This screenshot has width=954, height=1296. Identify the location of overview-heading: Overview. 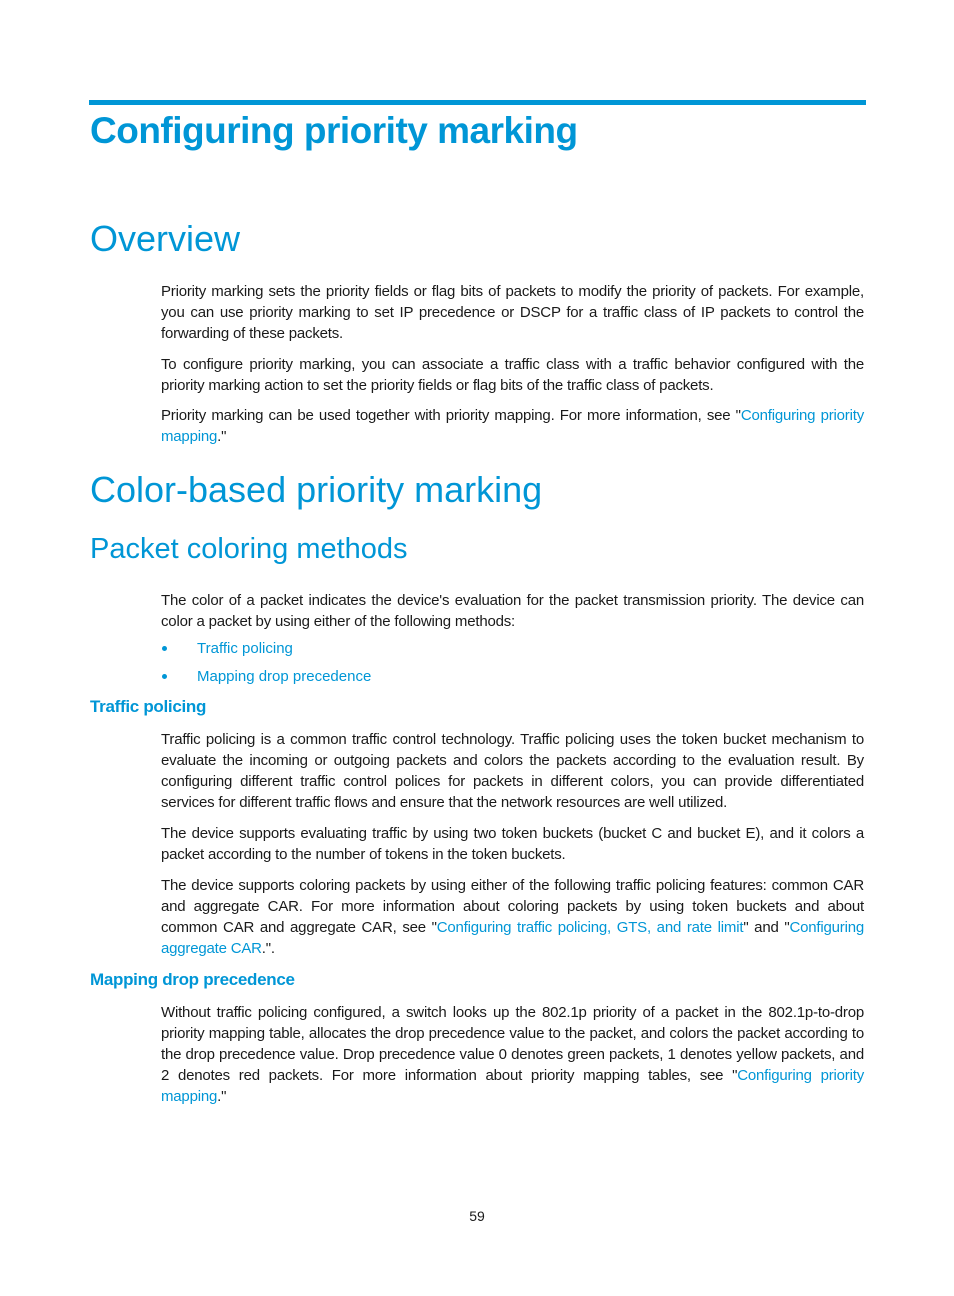
(165, 238).